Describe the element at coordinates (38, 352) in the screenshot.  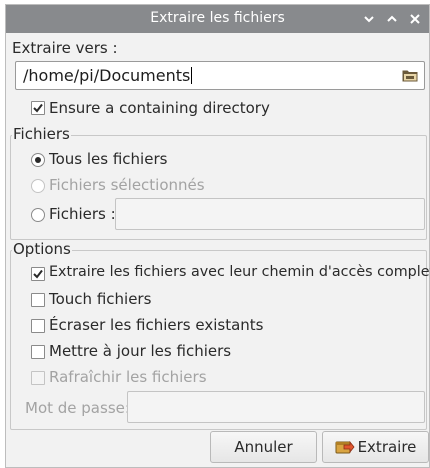
I see `update-files-checkbox` at that location.